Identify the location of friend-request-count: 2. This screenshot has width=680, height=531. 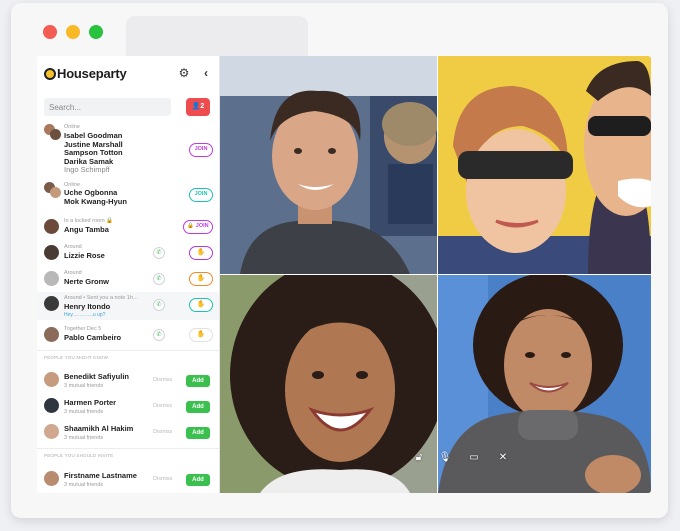
(202, 106).